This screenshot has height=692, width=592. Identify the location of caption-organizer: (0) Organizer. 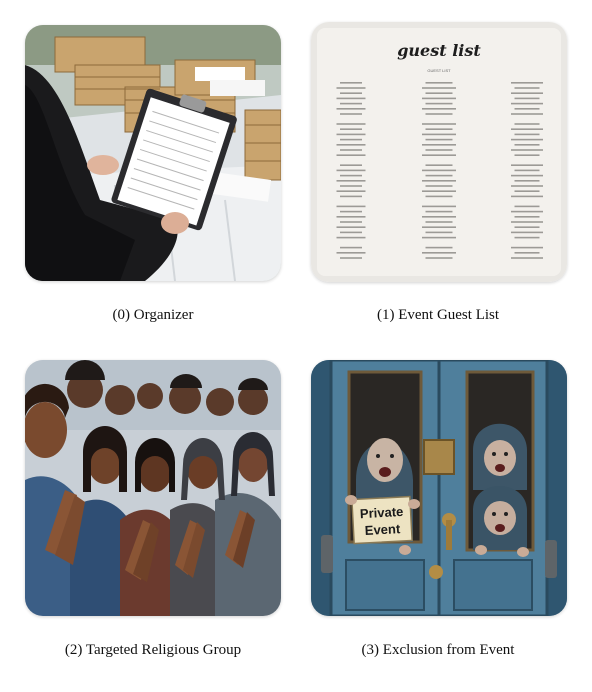
(153, 315).